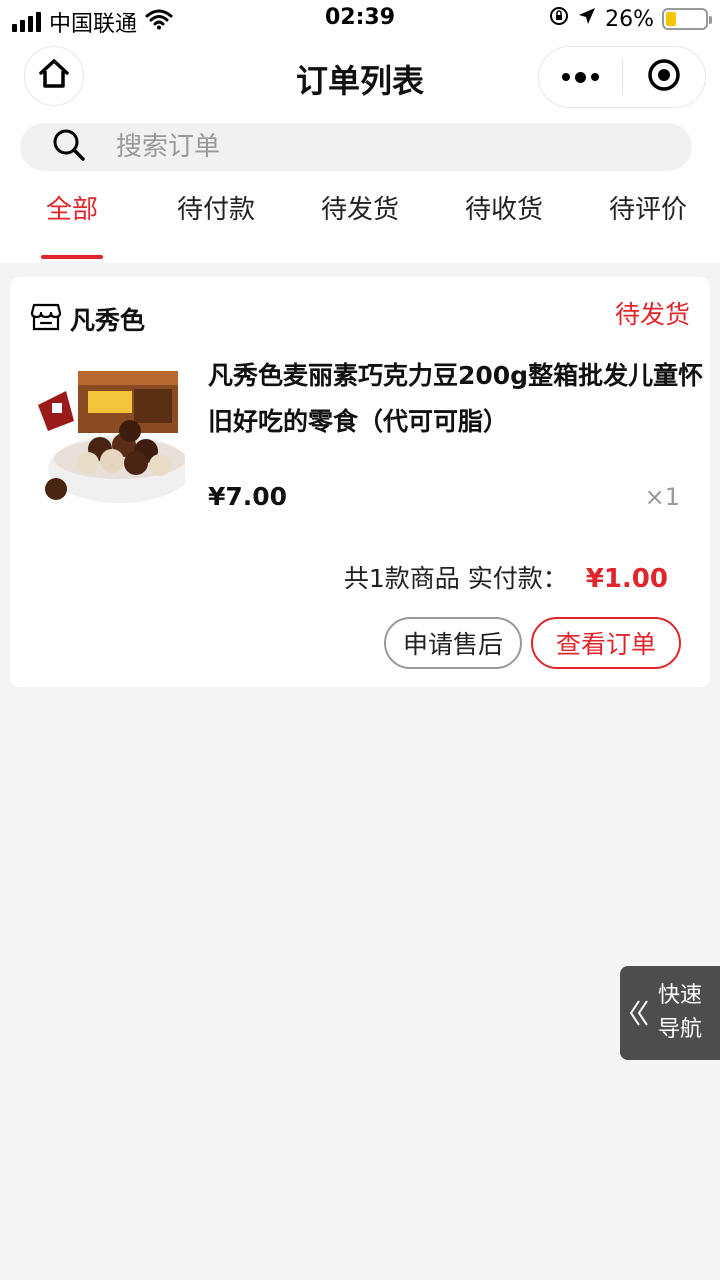  Describe the element at coordinates (366, 147) in the screenshot. I see `search-input` at that location.